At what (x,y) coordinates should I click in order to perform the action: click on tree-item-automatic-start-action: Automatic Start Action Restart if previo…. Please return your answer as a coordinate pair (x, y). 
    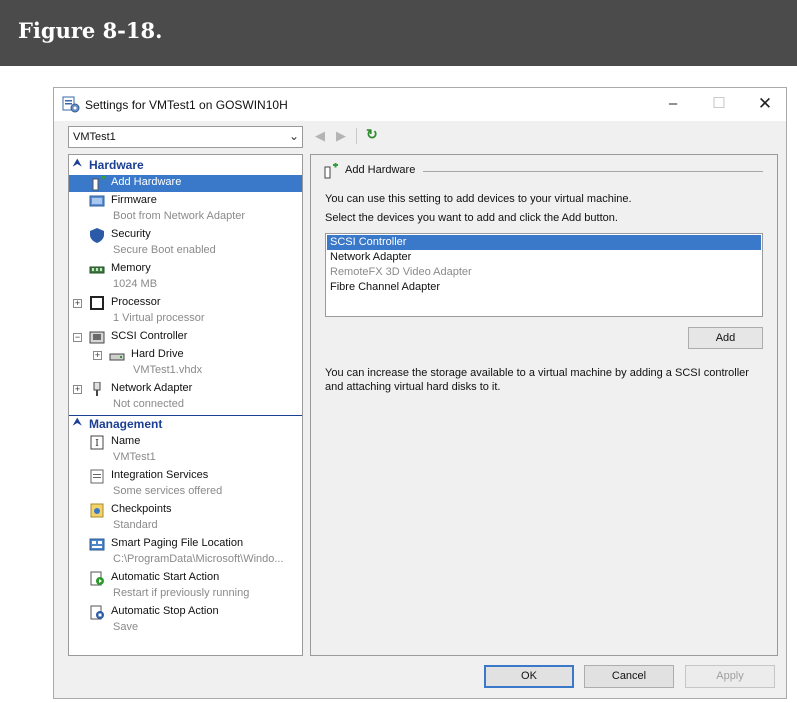
    Looking at the image, I should click on (185, 586).